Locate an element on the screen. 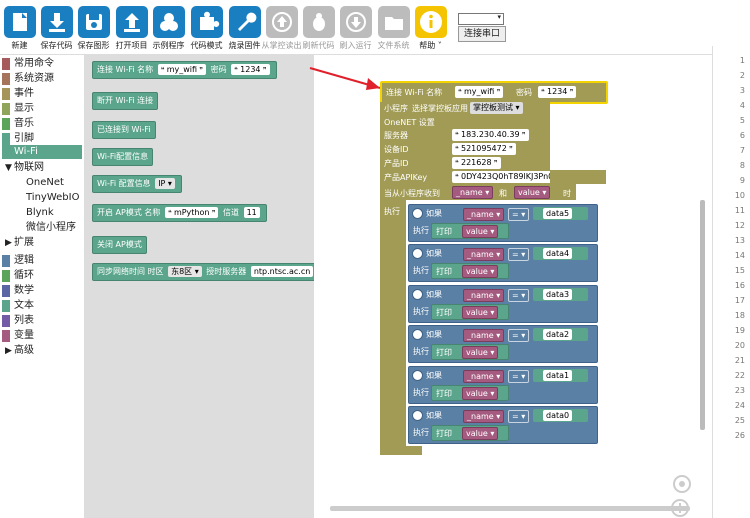 Image resolution: width=750 pixels, height=518 pixels. ws-applet-dropdown: 掌控板测试 ▾ is located at coordinates (496, 108).